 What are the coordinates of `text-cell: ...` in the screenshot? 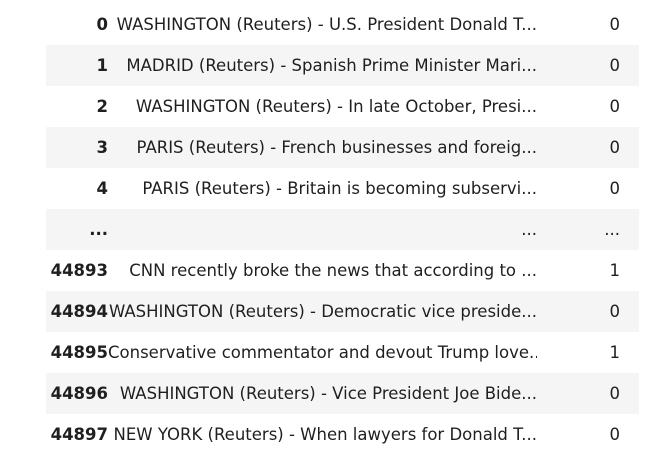 It's located at (529, 229).